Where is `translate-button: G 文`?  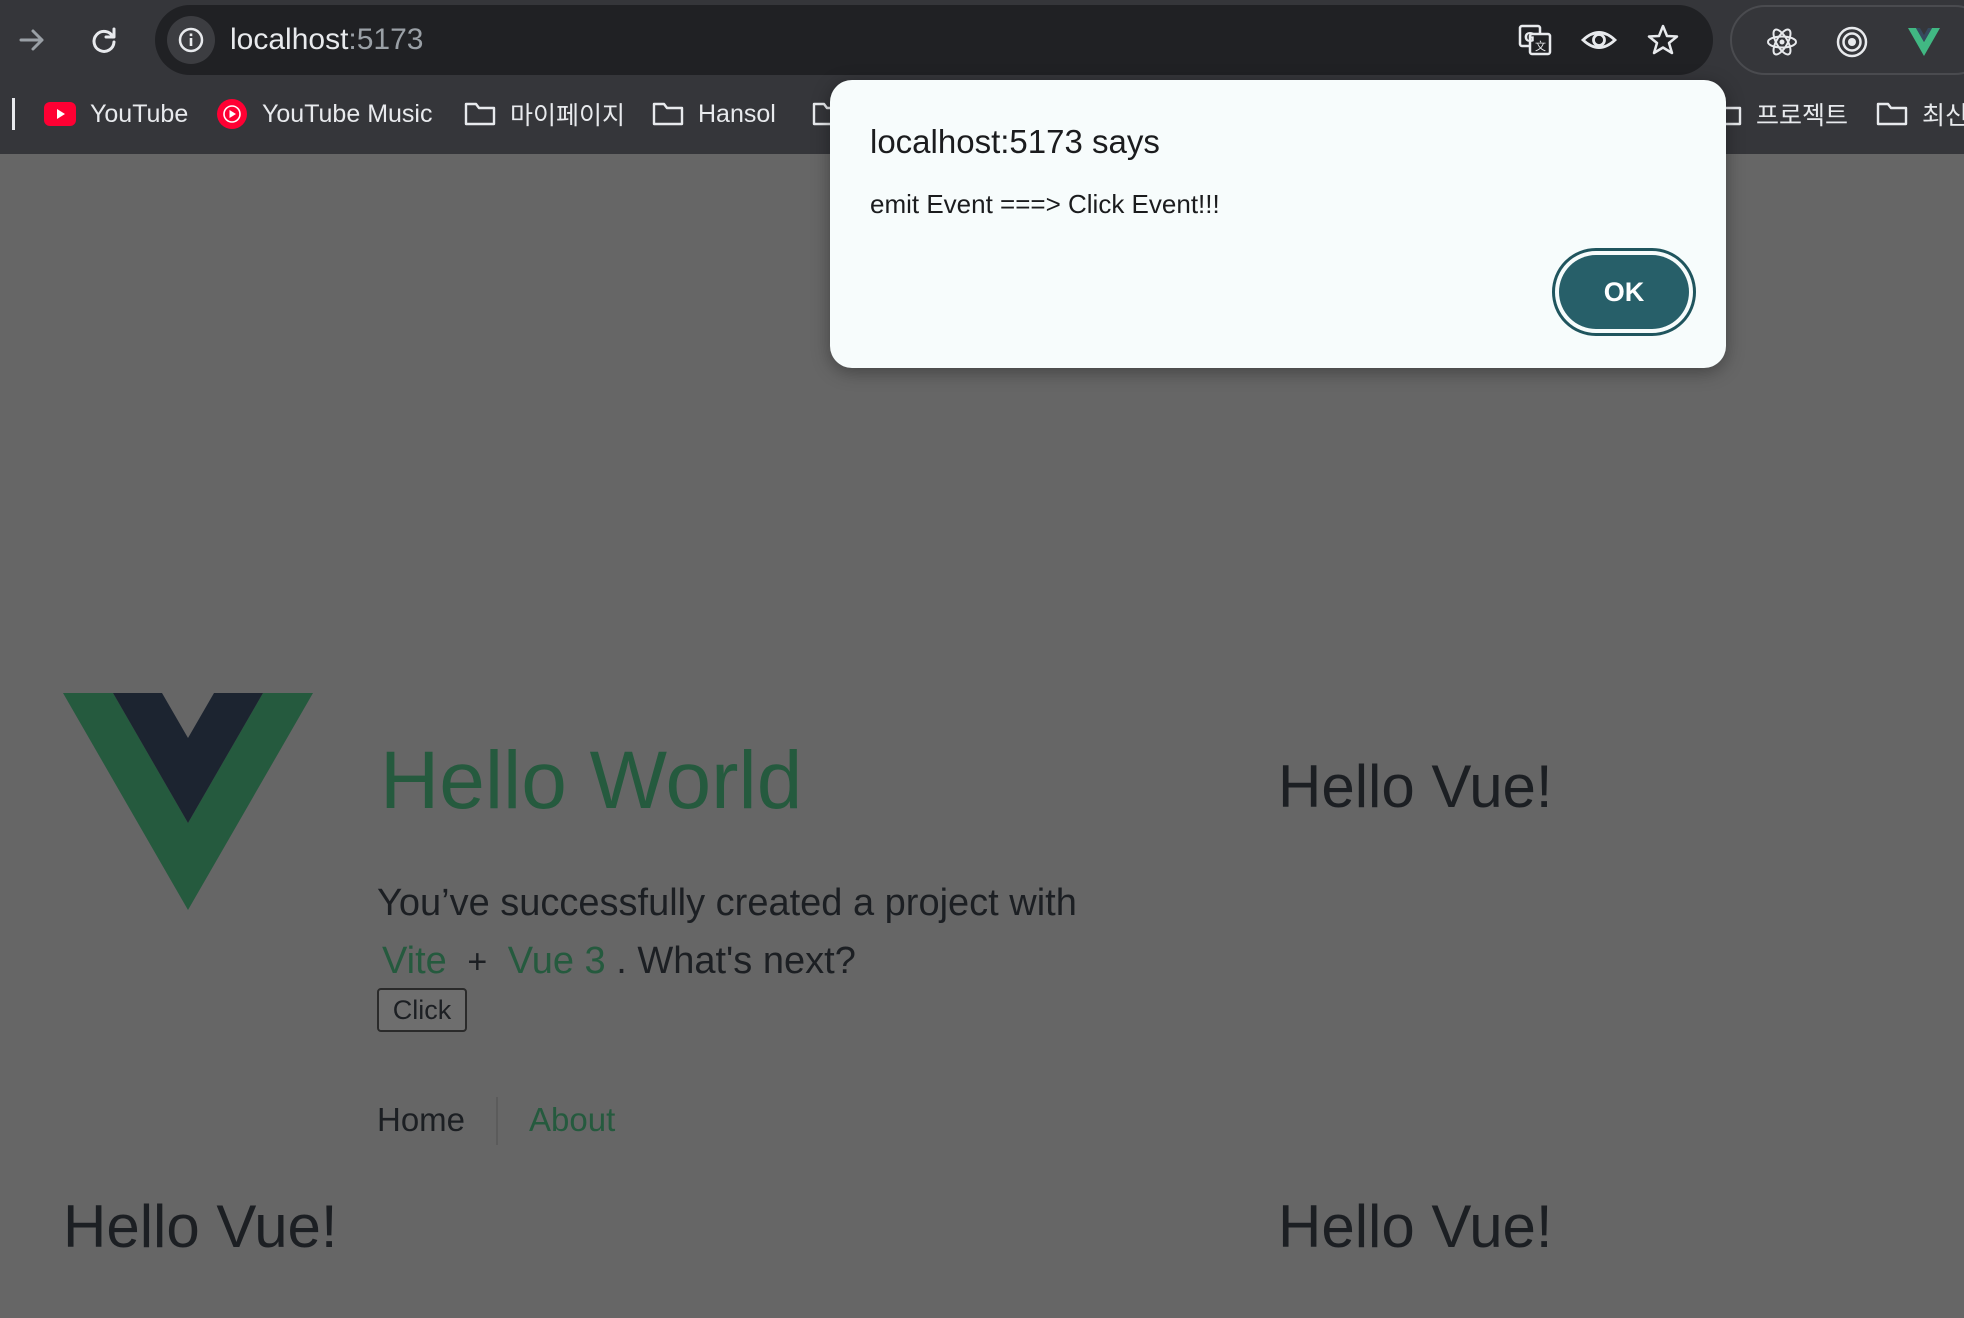 translate-button: G 文 is located at coordinates (1535, 40).